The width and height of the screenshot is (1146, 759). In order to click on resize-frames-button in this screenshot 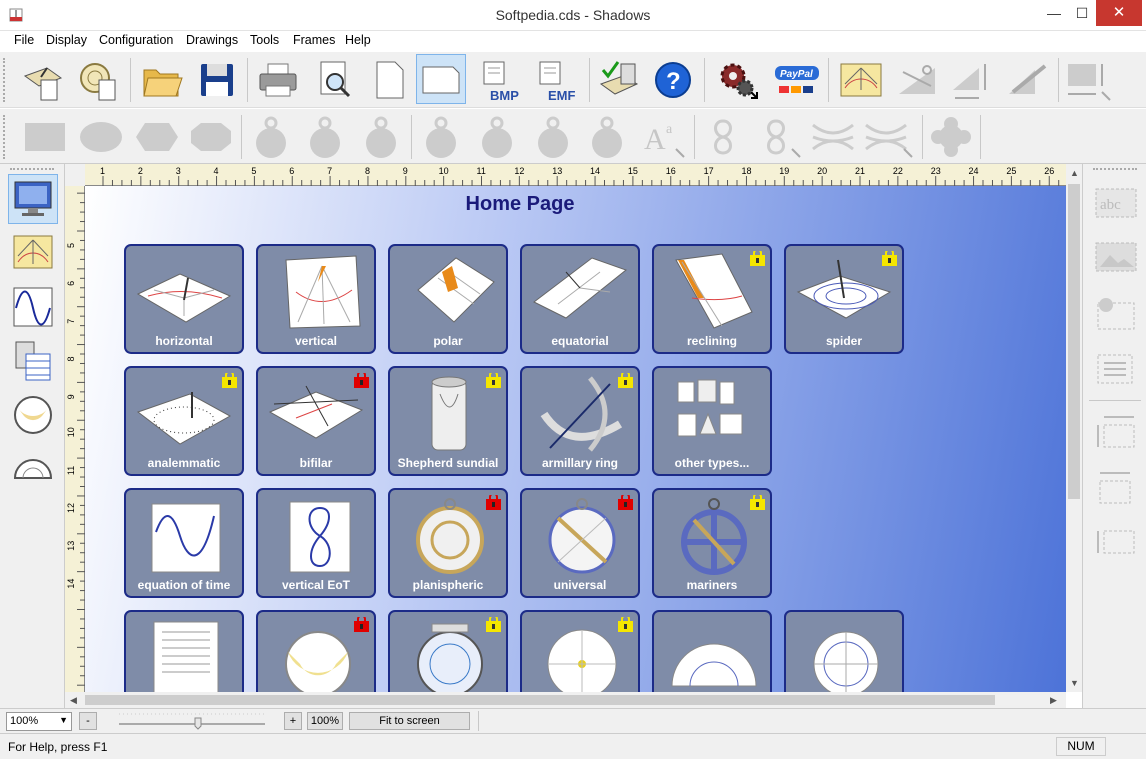, I will do `click(1116, 487)`.